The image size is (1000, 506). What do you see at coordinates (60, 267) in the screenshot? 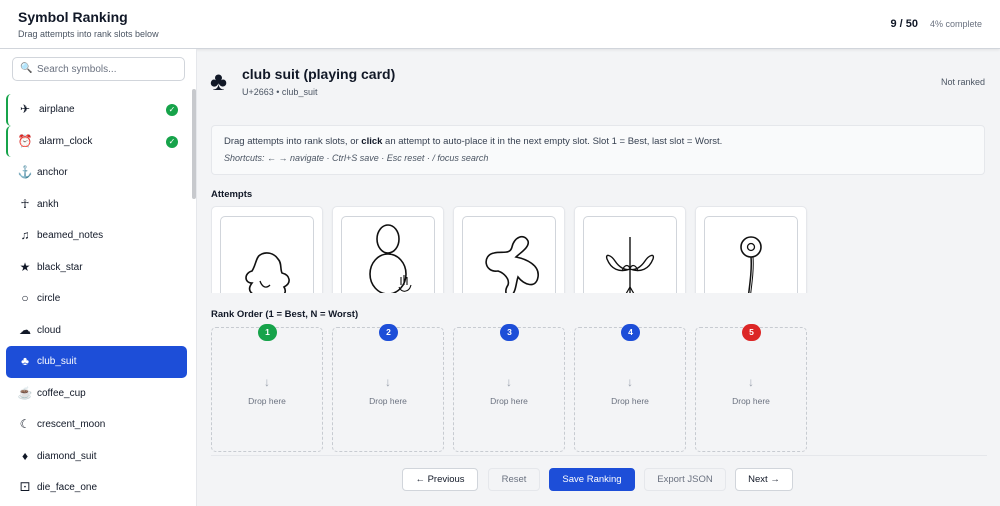
I see `sidebar-item-label: black_star` at bounding box center [60, 267].